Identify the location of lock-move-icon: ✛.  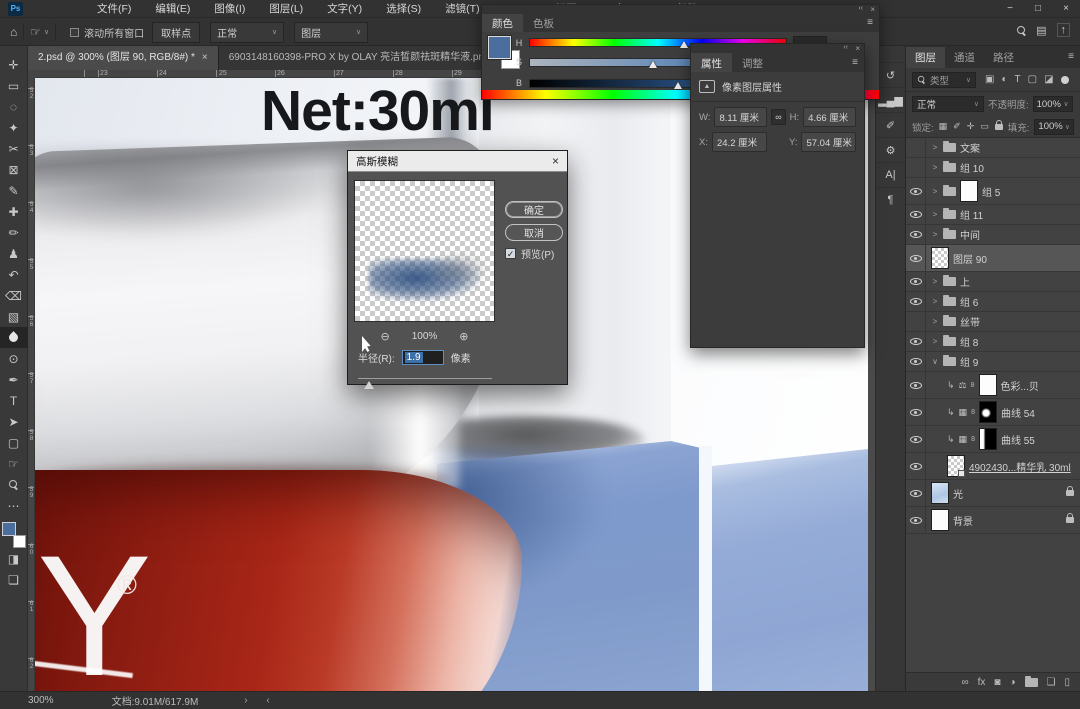
(971, 126).